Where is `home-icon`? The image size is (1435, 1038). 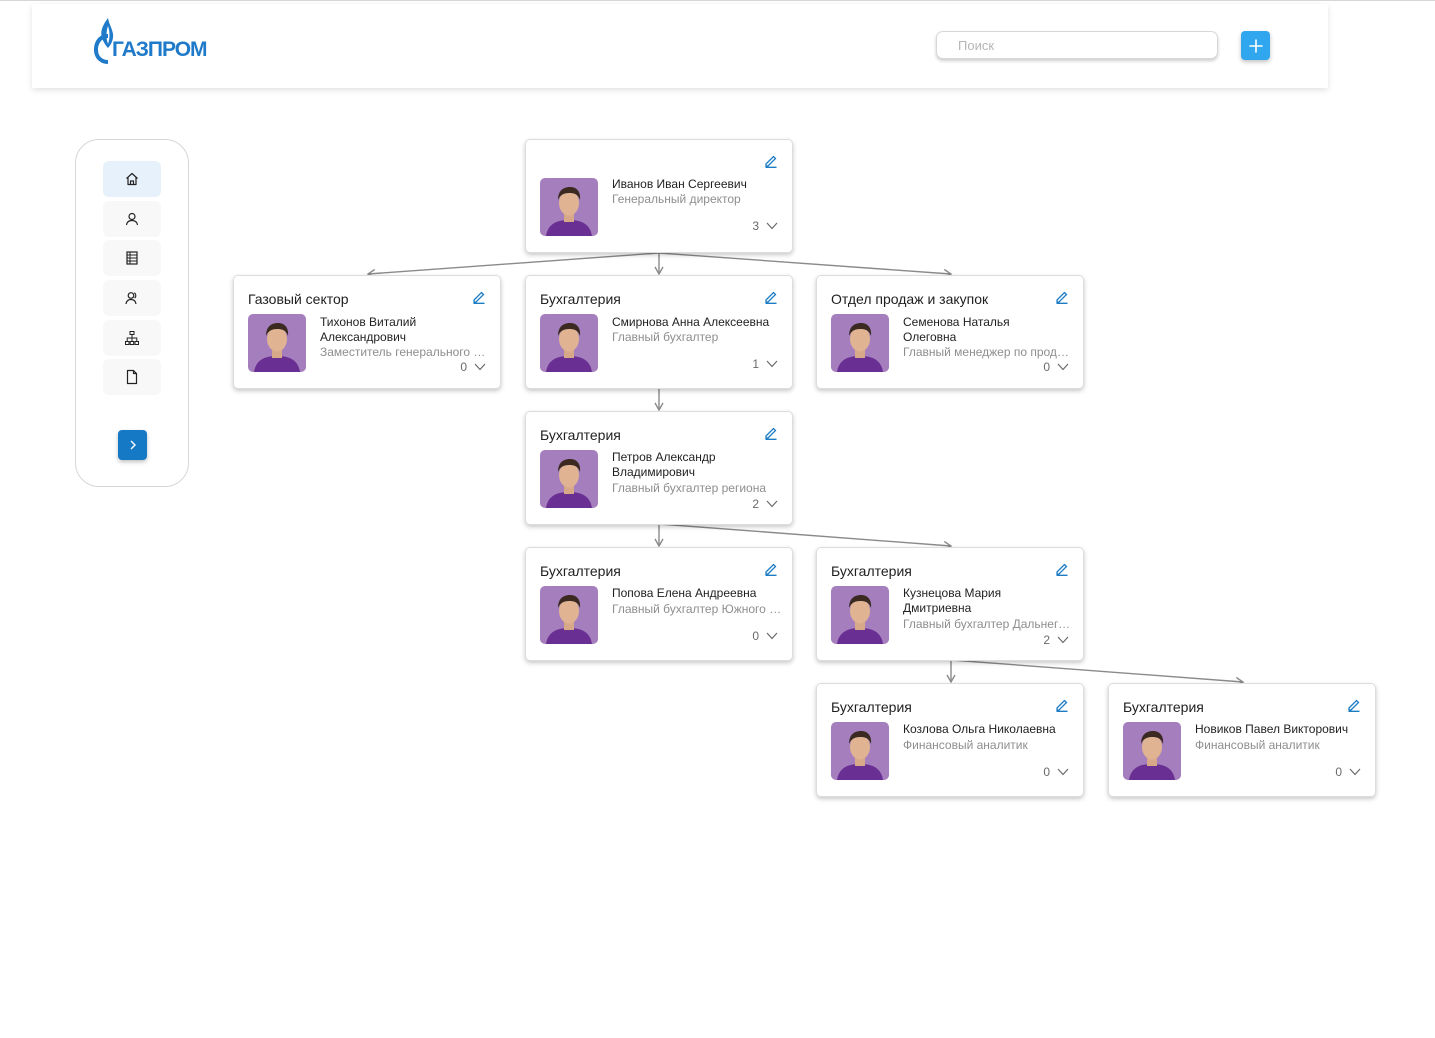
home-icon is located at coordinates (132, 179).